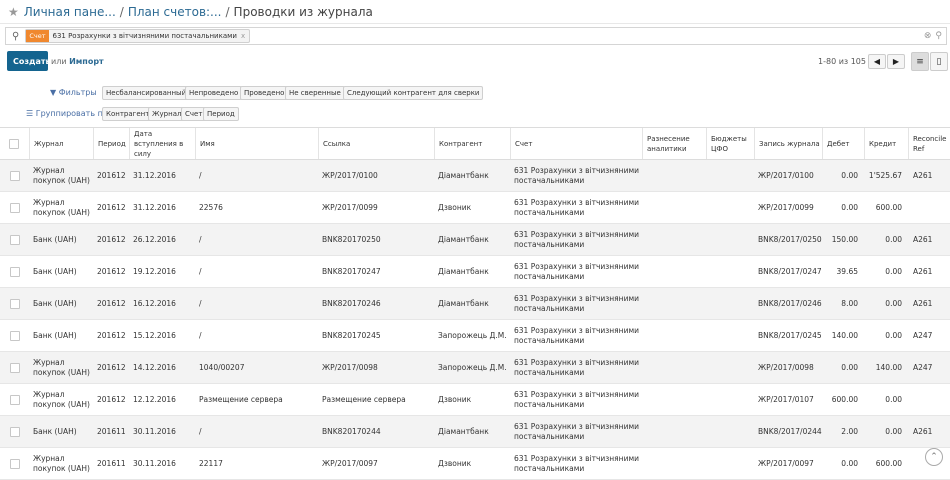 This screenshot has height=480, width=950. Describe the element at coordinates (73, 92) in the screenshot. I see `filters-toggle: ▼ Фильтры` at that location.